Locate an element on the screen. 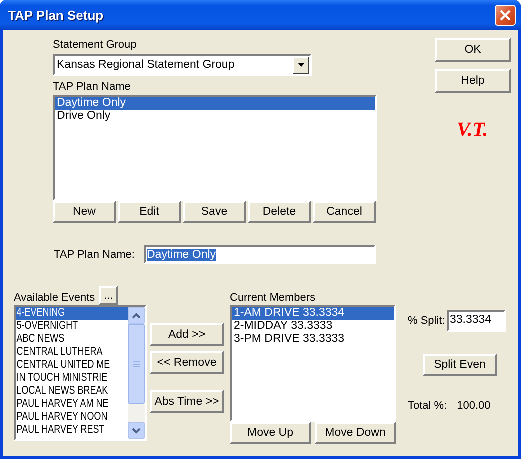  field-label: % Split: is located at coordinates (427, 321).